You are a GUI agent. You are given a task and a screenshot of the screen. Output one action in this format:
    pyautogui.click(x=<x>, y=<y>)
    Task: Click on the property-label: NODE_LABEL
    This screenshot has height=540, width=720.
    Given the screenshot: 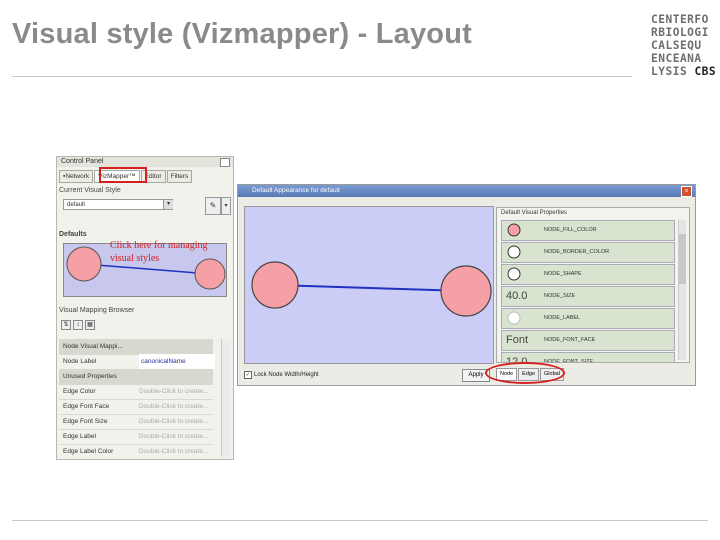 What is the action you would take?
    pyautogui.click(x=562, y=318)
    